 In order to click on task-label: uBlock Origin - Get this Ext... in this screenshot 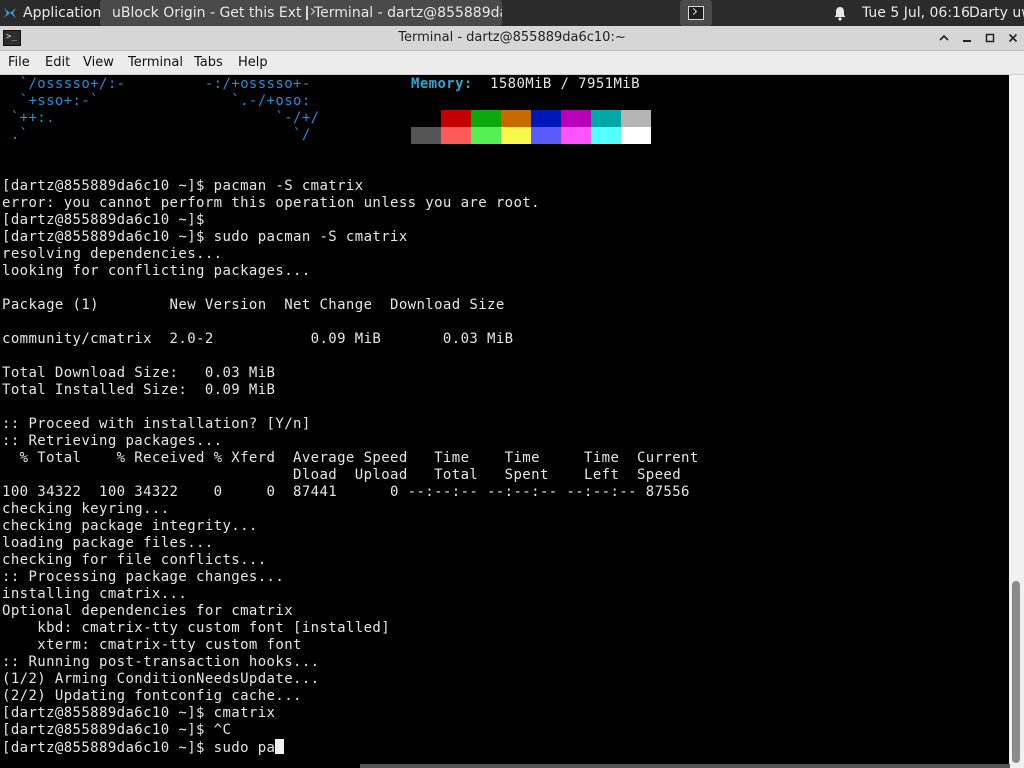, I will do `click(208, 13)`.